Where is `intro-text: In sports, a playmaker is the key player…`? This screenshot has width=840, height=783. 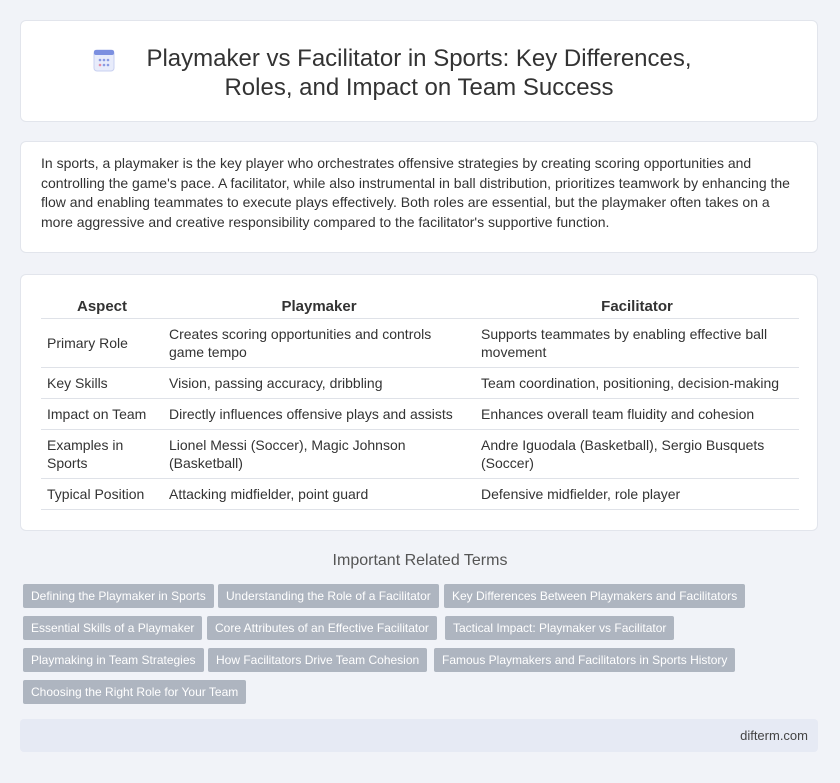
intro-text: In sports, a playmaker is the key player… is located at coordinates (415, 192).